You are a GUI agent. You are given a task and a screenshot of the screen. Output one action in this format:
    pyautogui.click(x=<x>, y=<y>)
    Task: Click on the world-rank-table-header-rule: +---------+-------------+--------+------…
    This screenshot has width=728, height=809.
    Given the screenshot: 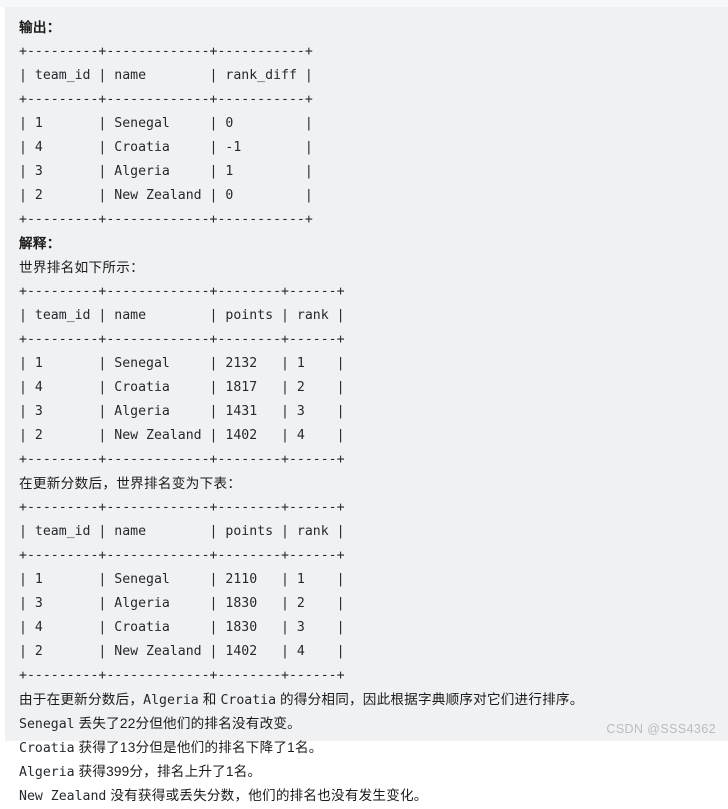 What is the action you would take?
    pyautogui.click(x=182, y=339)
    